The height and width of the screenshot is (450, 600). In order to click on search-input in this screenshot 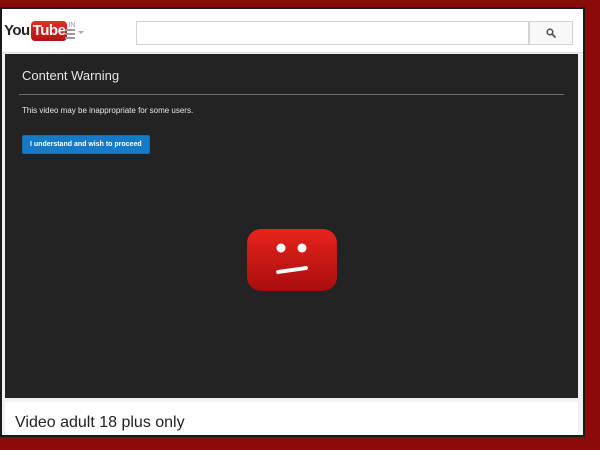, I will do `click(332, 33)`.